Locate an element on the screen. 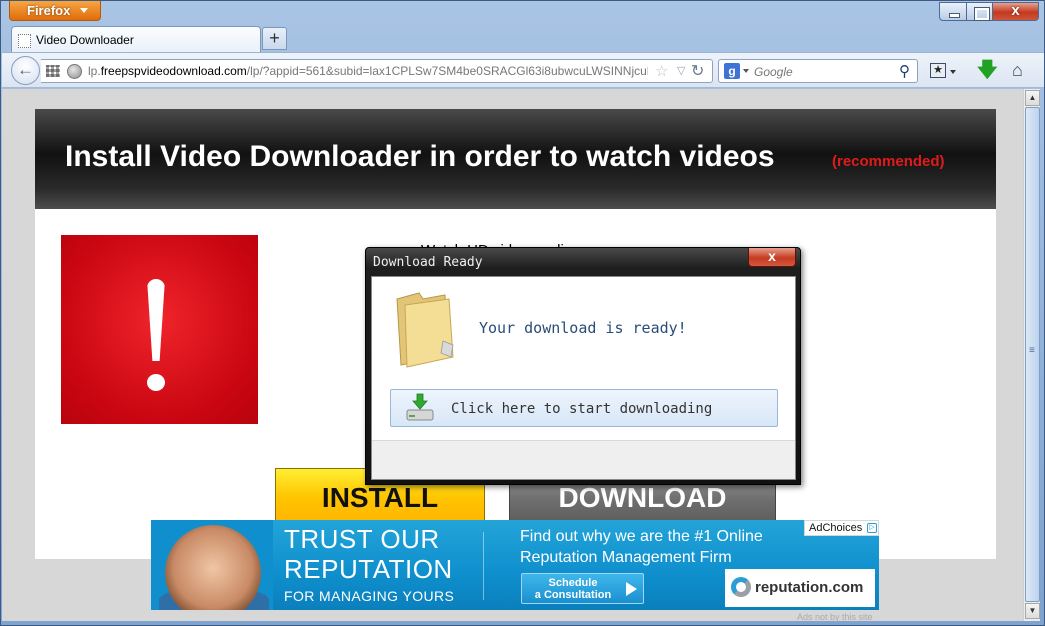 Image resolution: width=1045 pixels, height=626 pixels. history-dropdown-icon: ▽ is located at coordinates (681, 70).